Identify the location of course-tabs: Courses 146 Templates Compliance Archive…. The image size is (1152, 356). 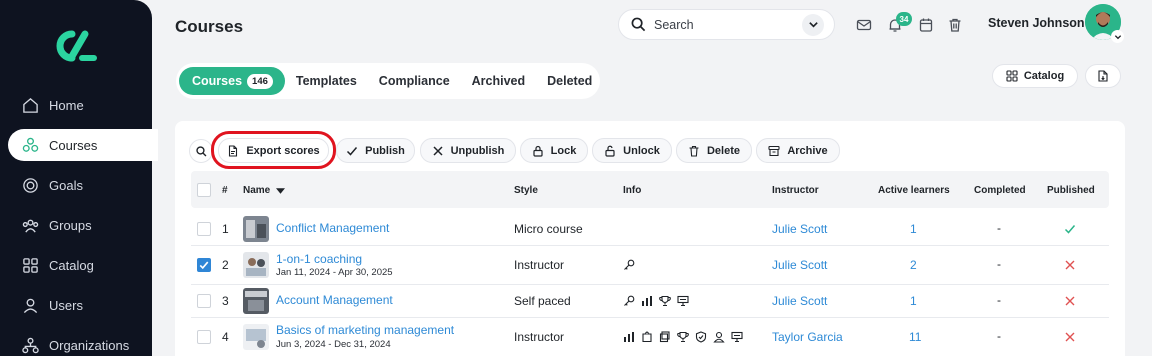
(388, 81).